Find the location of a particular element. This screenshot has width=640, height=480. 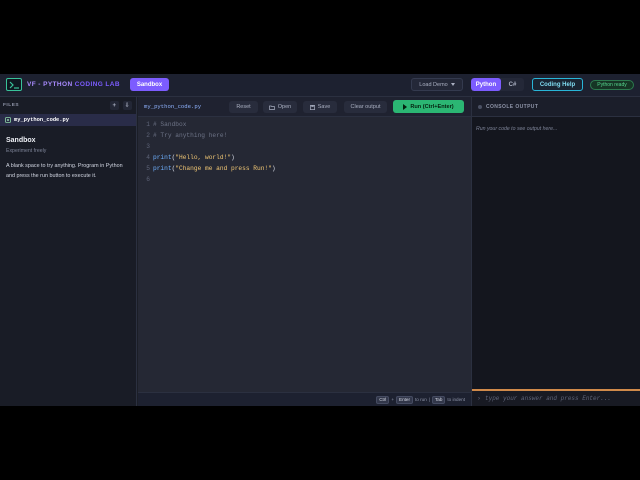

run-button: Run (Ctrl+Enter) is located at coordinates (428, 106).